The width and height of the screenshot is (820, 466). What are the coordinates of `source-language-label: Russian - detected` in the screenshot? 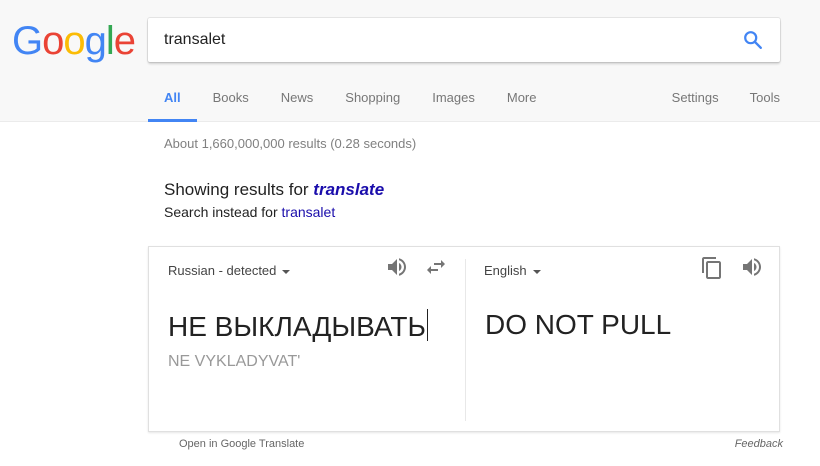 It's located at (222, 270).